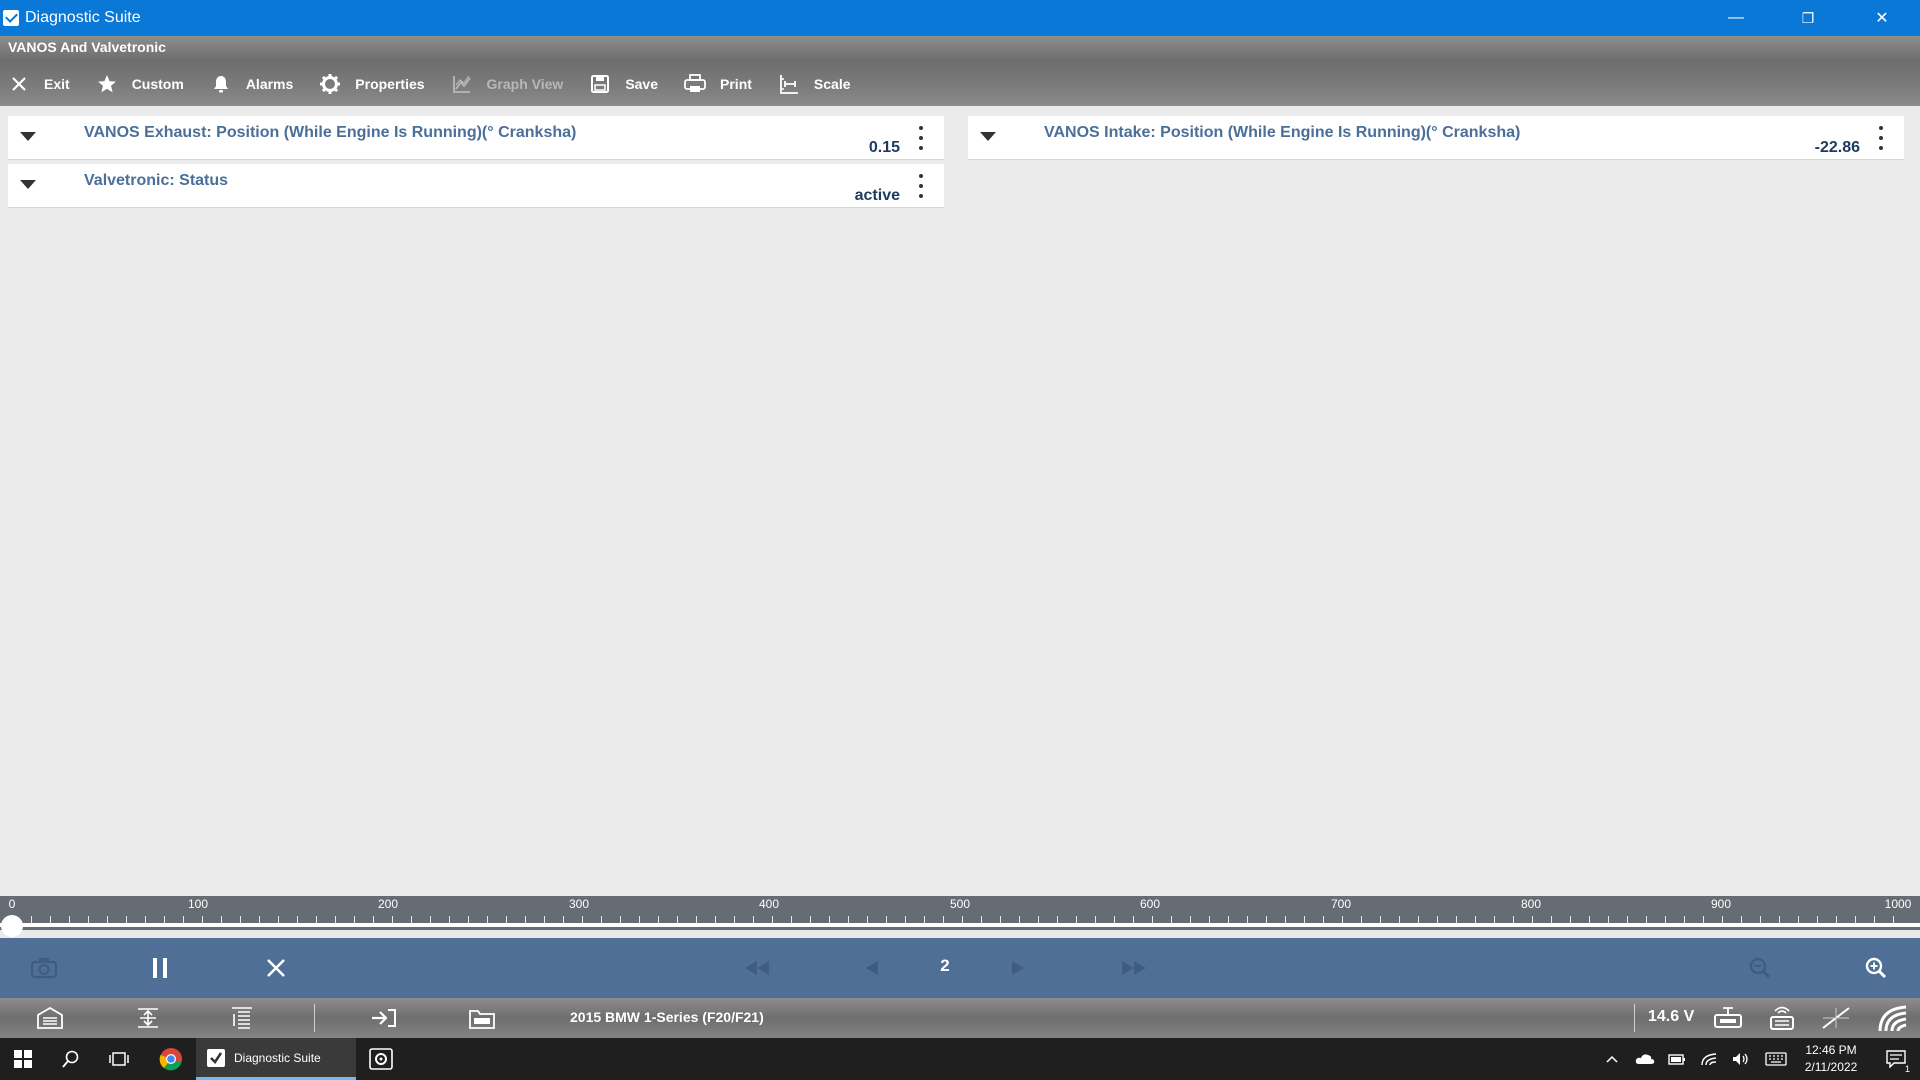  Describe the element at coordinates (1721, 904) in the screenshot. I see `timeline-label: 900` at that location.